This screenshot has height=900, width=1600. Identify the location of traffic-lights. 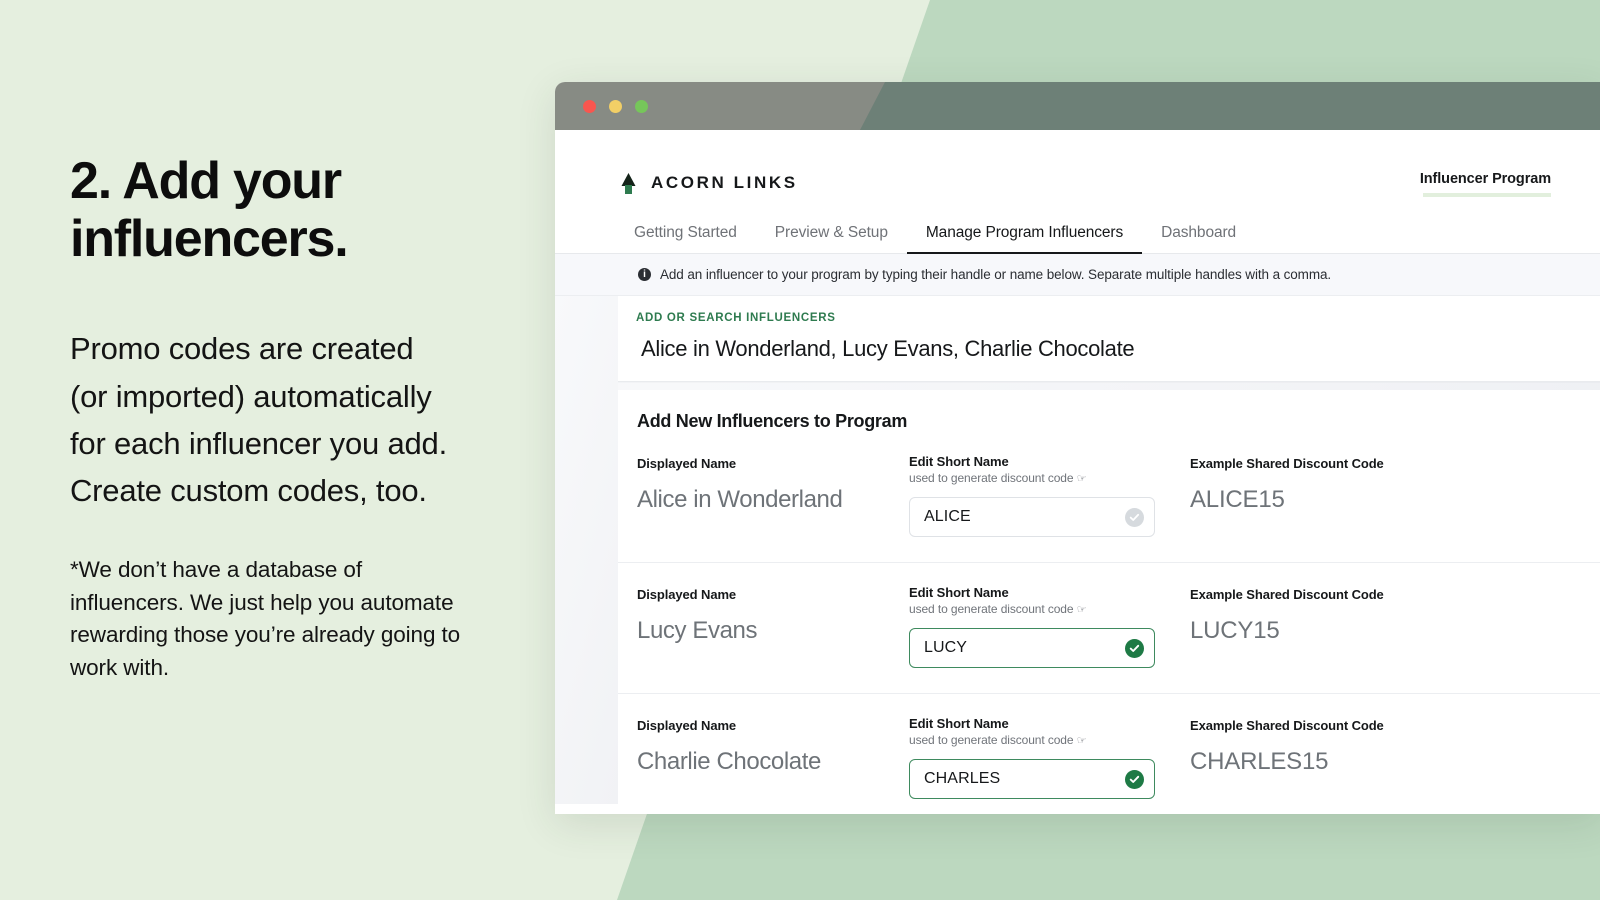
(615, 106).